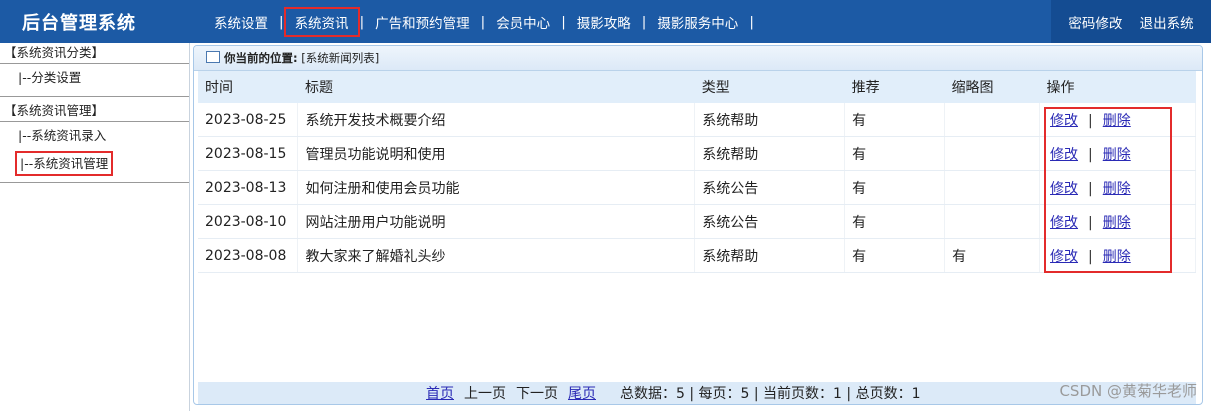 The image size is (1211, 411). Describe the element at coordinates (54, 110) in the screenshot. I see `sidebar-group-title: 【系统资讯管理】` at that location.